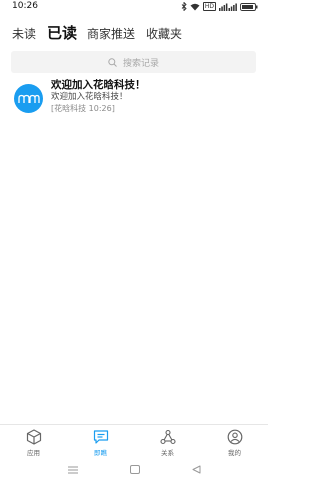 This screenshot has width=320, height=480. What do you see at coordinates (25, 6) in the screenshot?
I see `status-time: 10:26` at bounding box center [25, 6].